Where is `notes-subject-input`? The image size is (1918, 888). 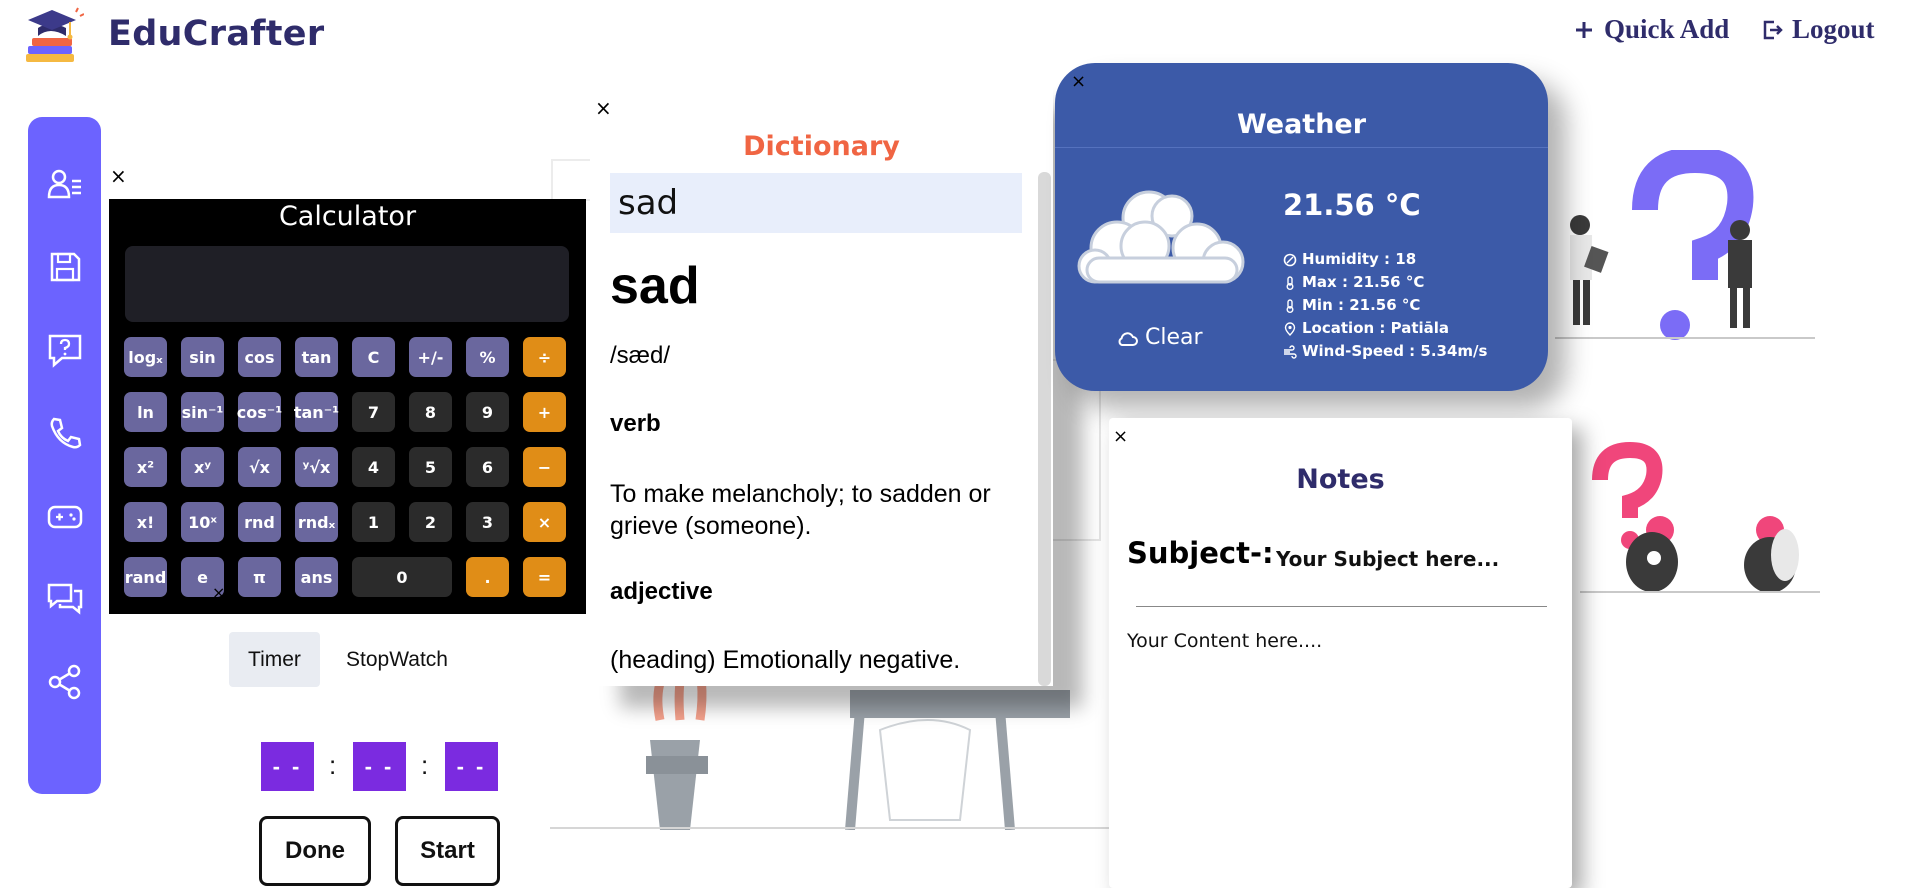
notes-subject-input is located at coordinates (1411, 559).